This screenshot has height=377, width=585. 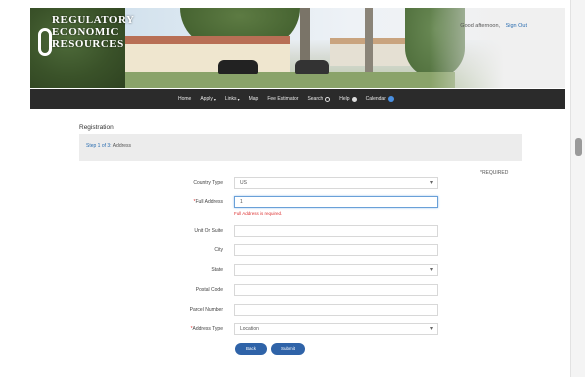 I want to click on sign-out-link: Sign Out, so click(x=516, y=26).